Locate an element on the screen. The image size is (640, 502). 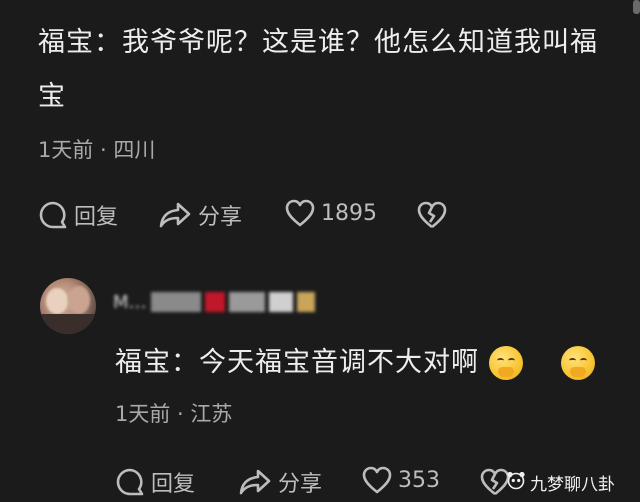
comment-1-text-line1: 福宝：我爷爷呢？这是谁？他怎么知道我叫福 is located at coordinates (318, 42).